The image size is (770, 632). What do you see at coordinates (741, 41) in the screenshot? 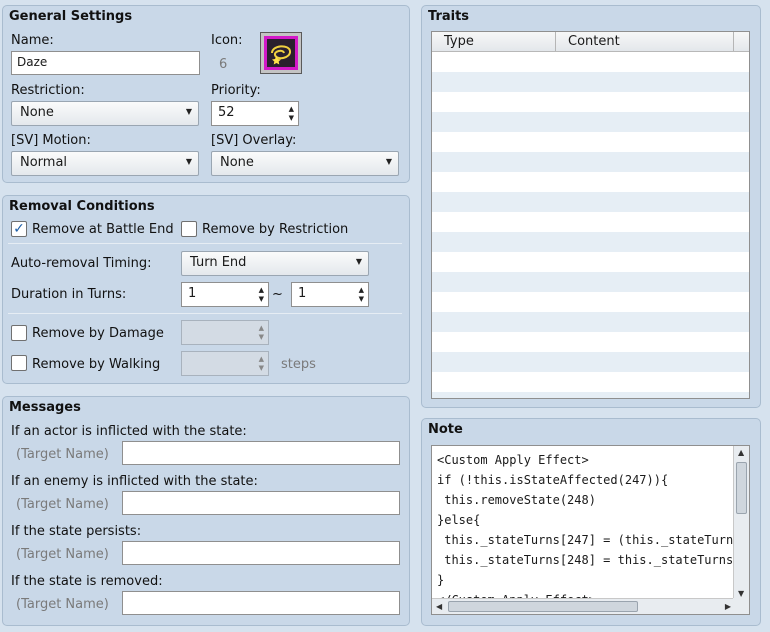
I see `header-filler` at bounding box center [741, 41].